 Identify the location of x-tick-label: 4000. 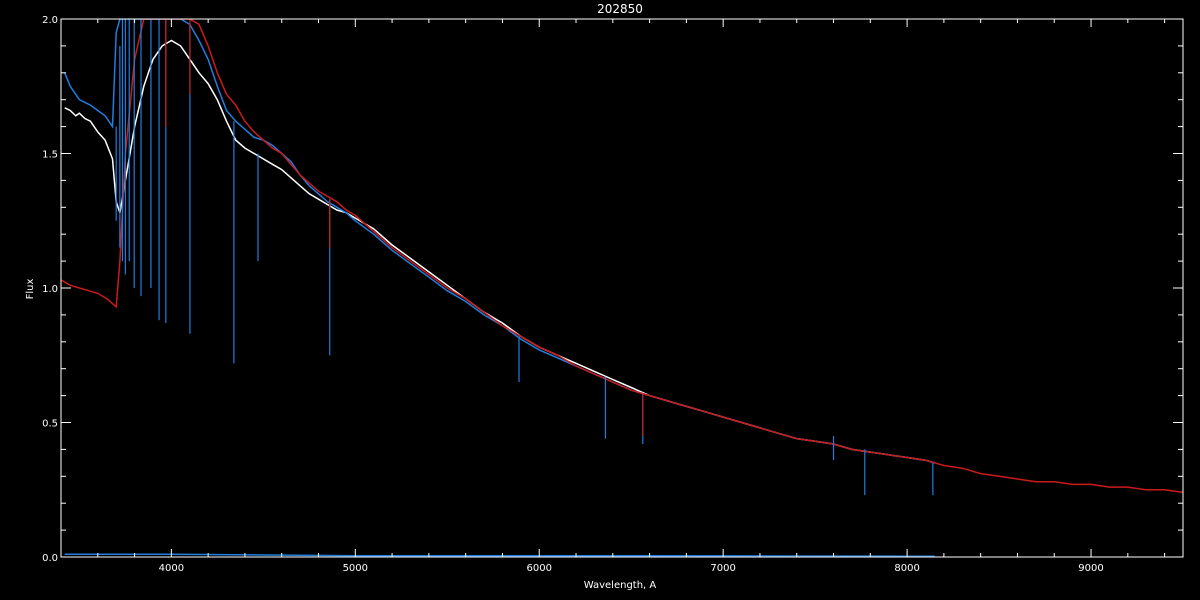
(171, 568).